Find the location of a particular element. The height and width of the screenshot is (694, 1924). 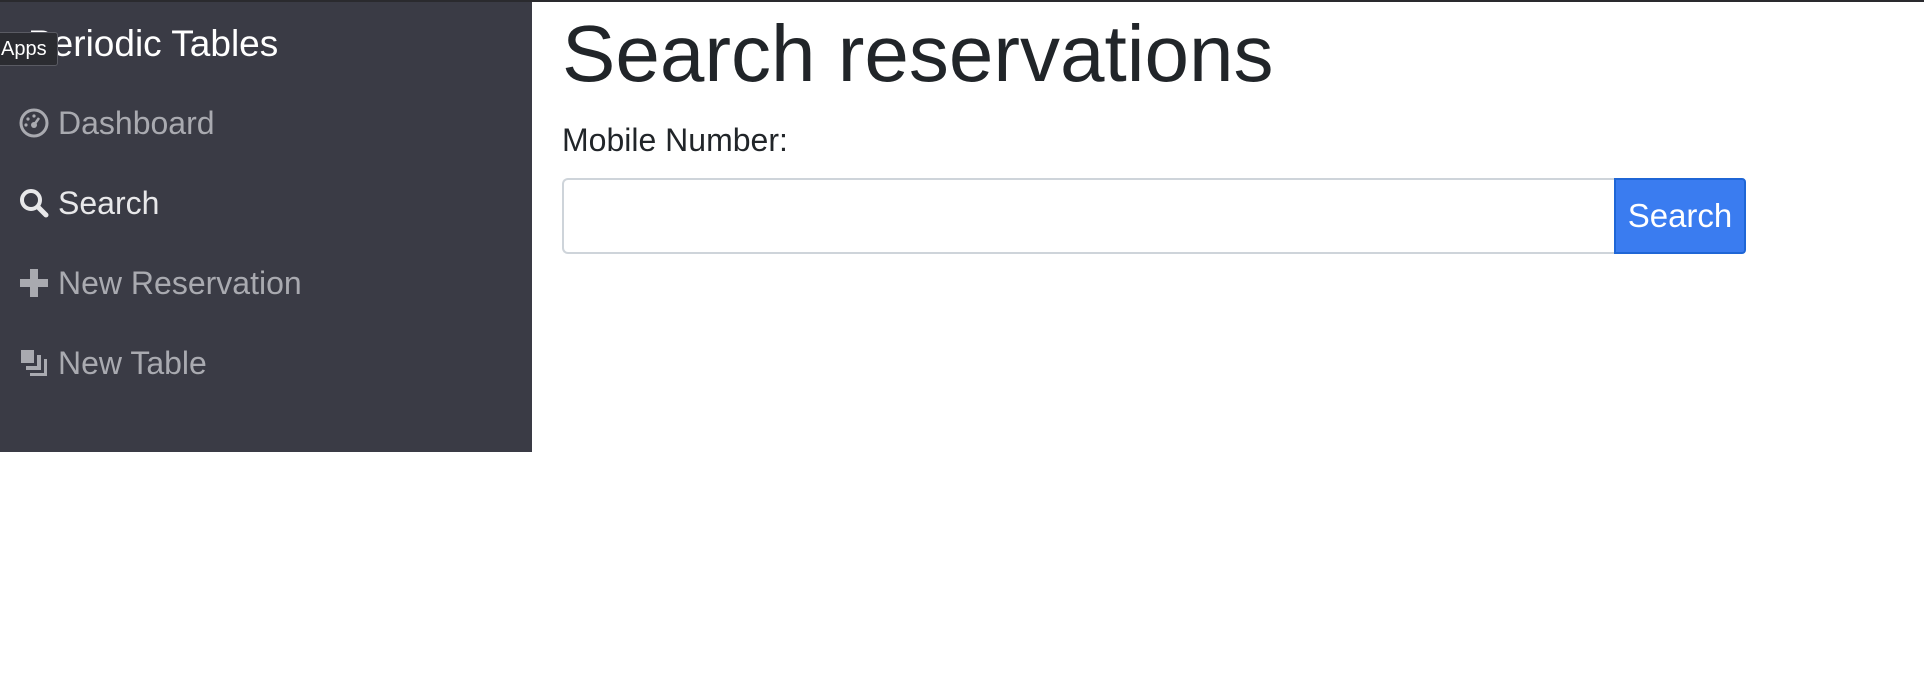

dashboard-icon is located at coordinates (34, 123).